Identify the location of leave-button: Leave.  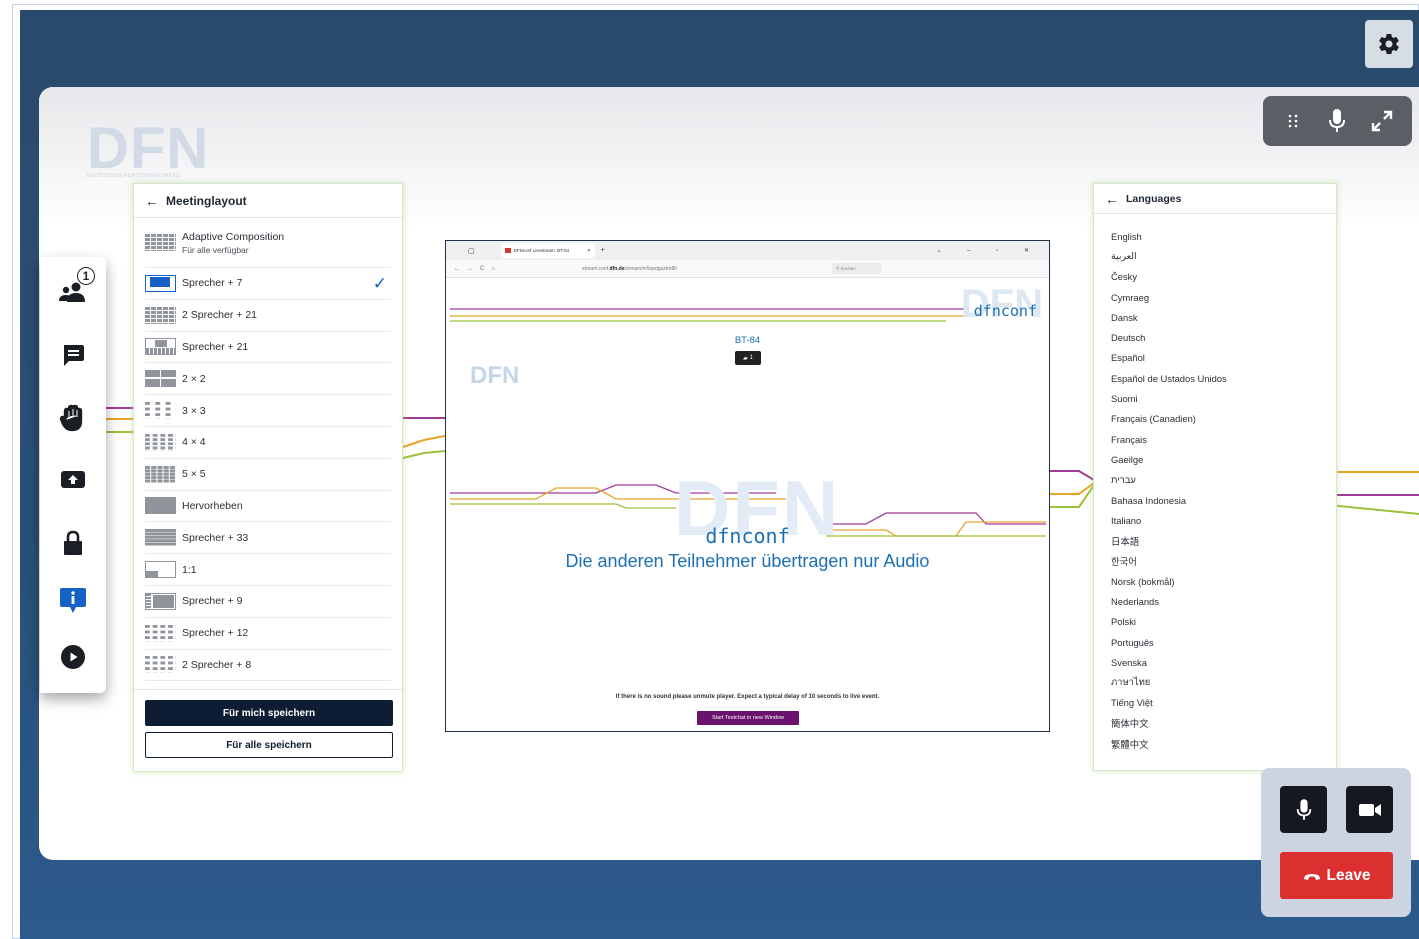
(1336, 875).